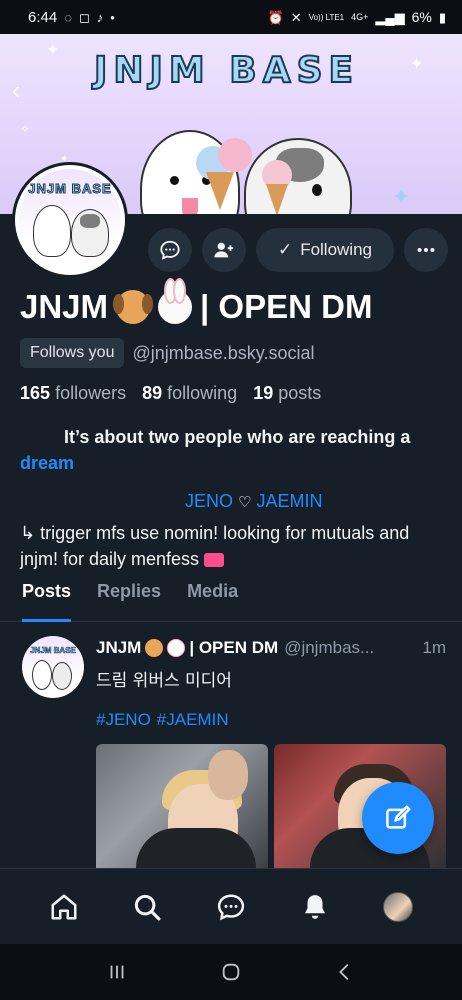 Image resolution: width=462 pixels, height=1000 pixels. Describe the element at coordinates (421, 17) in the screenshot. I see `battery-level: 6%` at that location.